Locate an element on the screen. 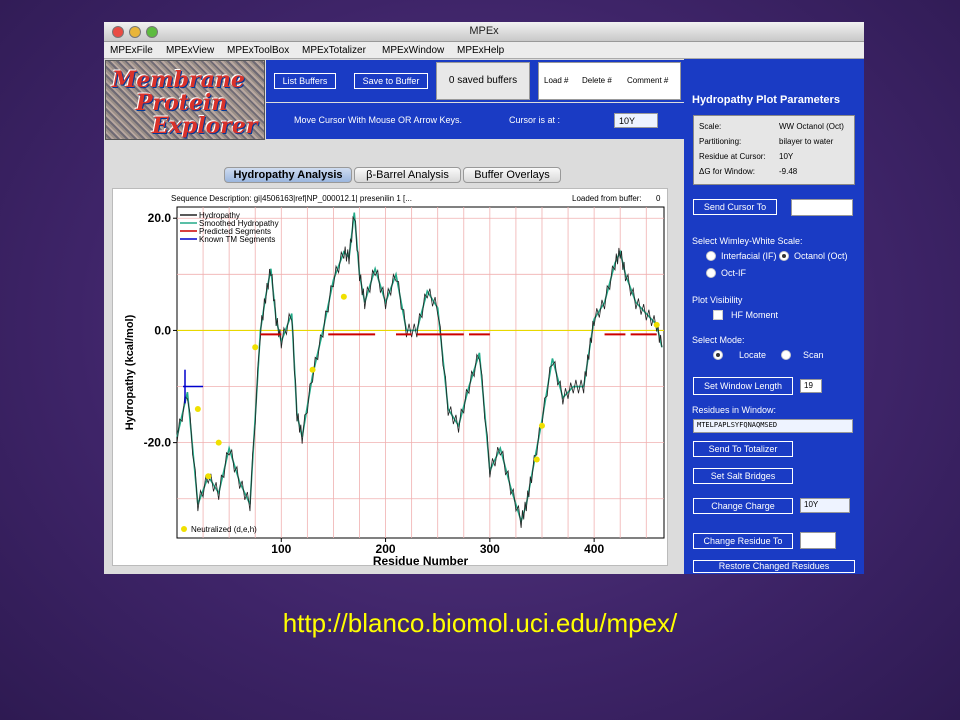 The width and height of the screenshot is (960, 720). legend-label: Known TM Segments is located at coordinates (237, 239).